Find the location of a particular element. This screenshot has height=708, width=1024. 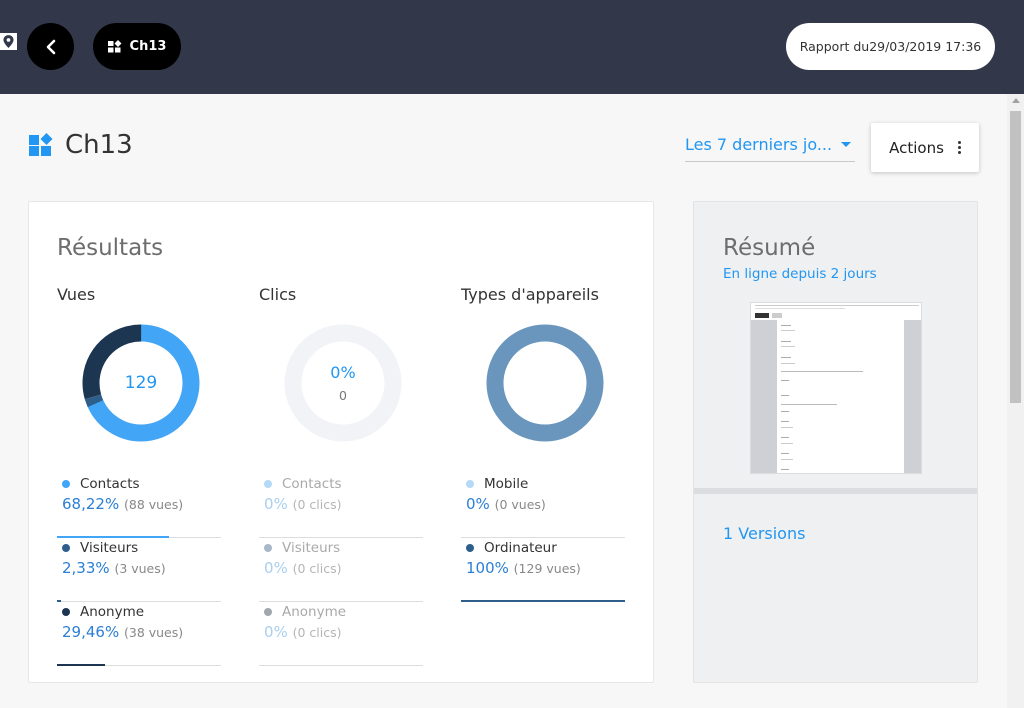

page-preview-image is located at coordinates (836, 388).